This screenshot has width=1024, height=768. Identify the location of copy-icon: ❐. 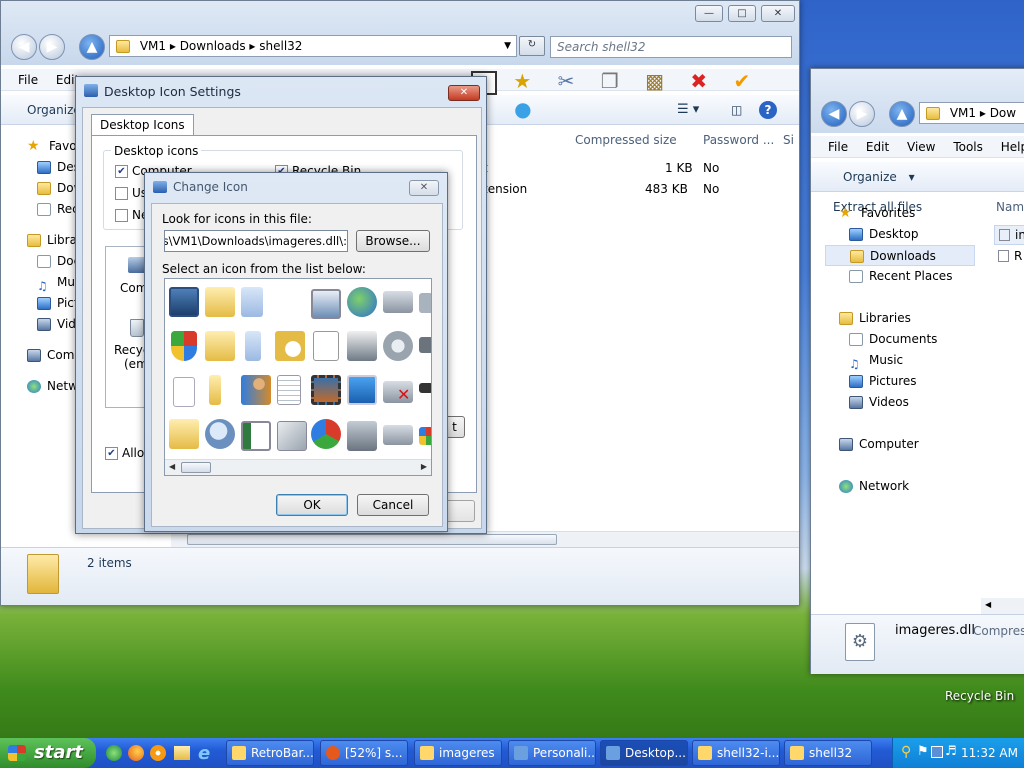
(615, 81).